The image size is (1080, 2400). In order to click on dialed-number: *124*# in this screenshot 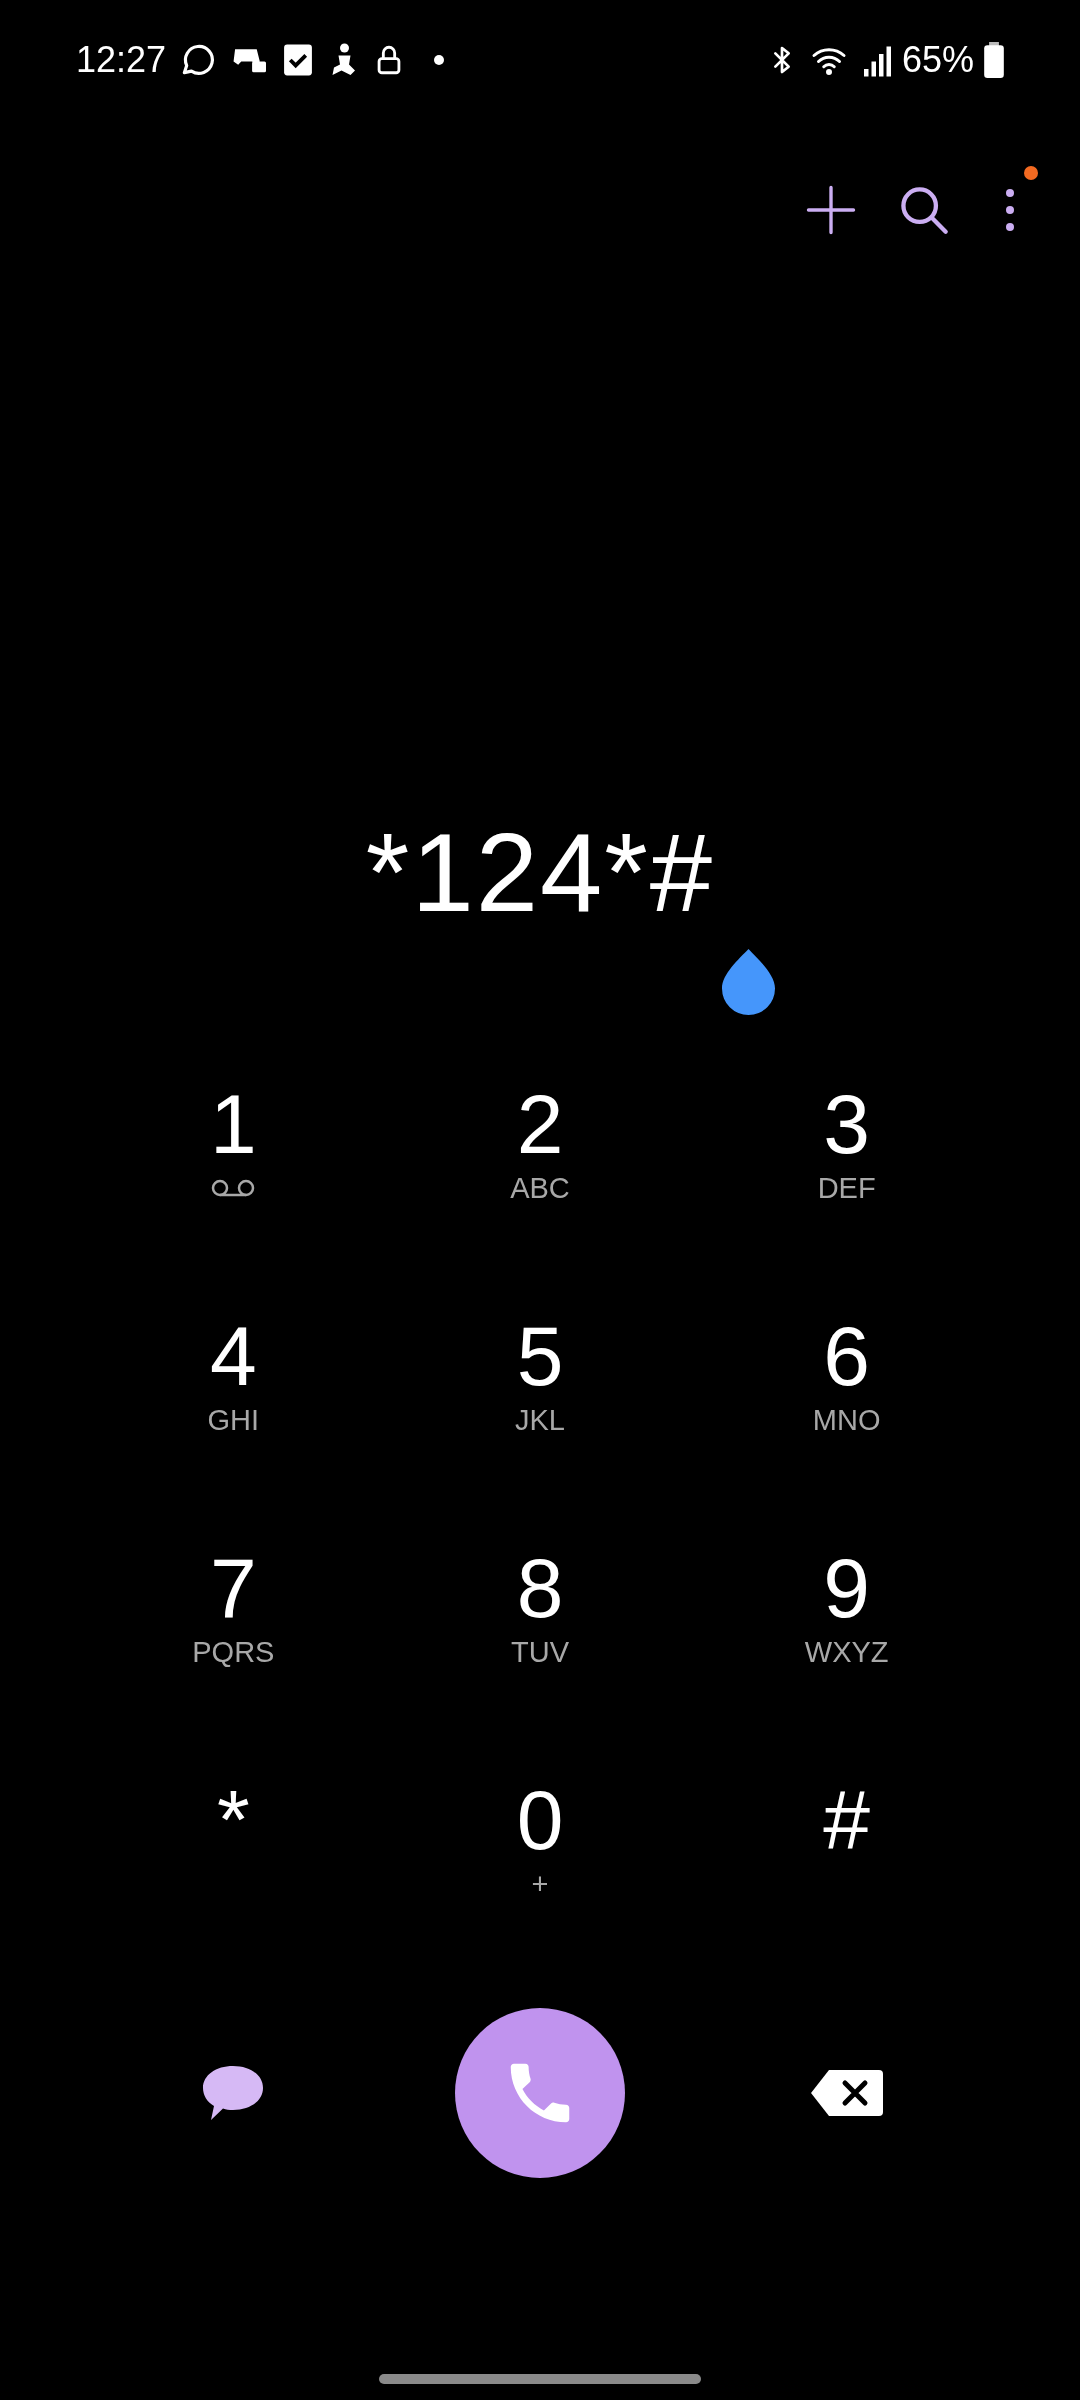, I will do `click(540, 872)`.